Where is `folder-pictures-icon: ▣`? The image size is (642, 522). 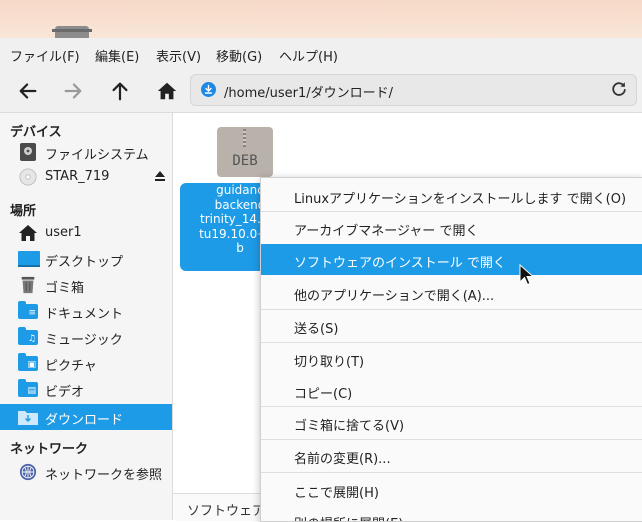 folder-pictures-icon: ▣ is located at coordinates (28, 362).